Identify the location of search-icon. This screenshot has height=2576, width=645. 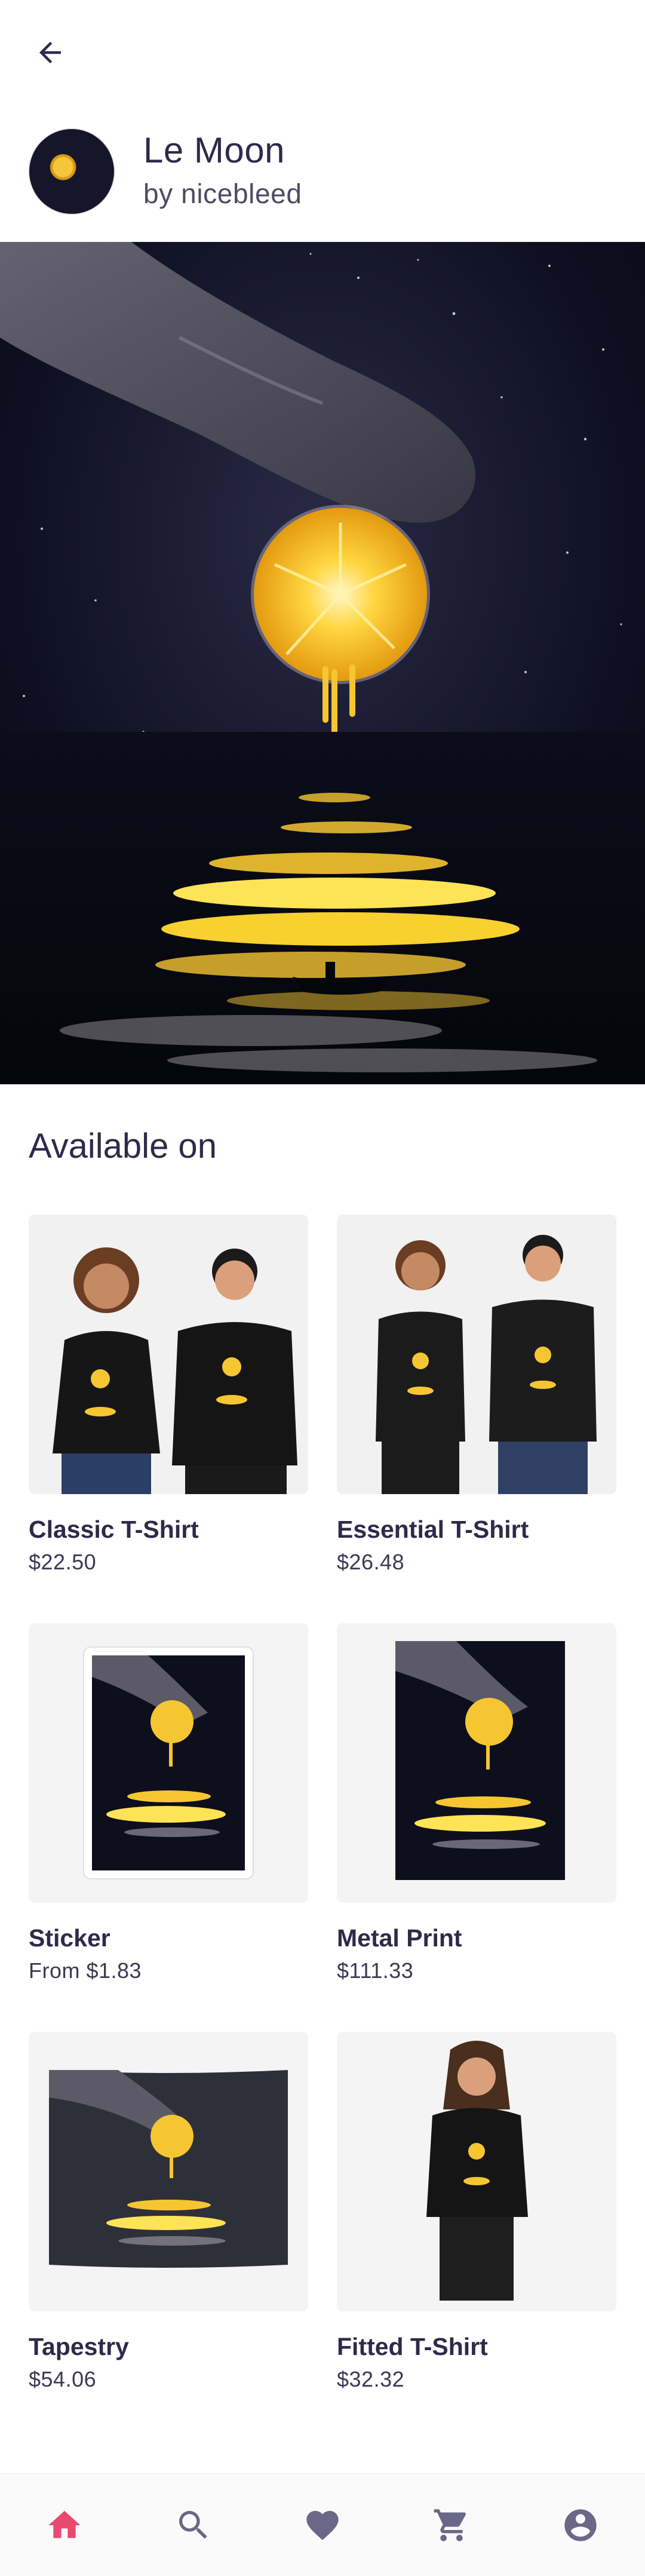
(193, 2524).